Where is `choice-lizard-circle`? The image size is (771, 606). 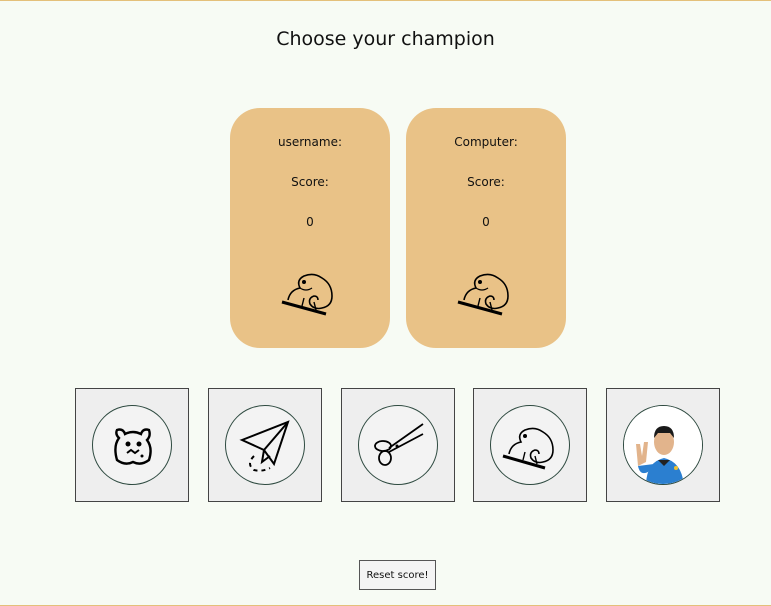
choice-lizard-circle is located at coordinates (530, 445).